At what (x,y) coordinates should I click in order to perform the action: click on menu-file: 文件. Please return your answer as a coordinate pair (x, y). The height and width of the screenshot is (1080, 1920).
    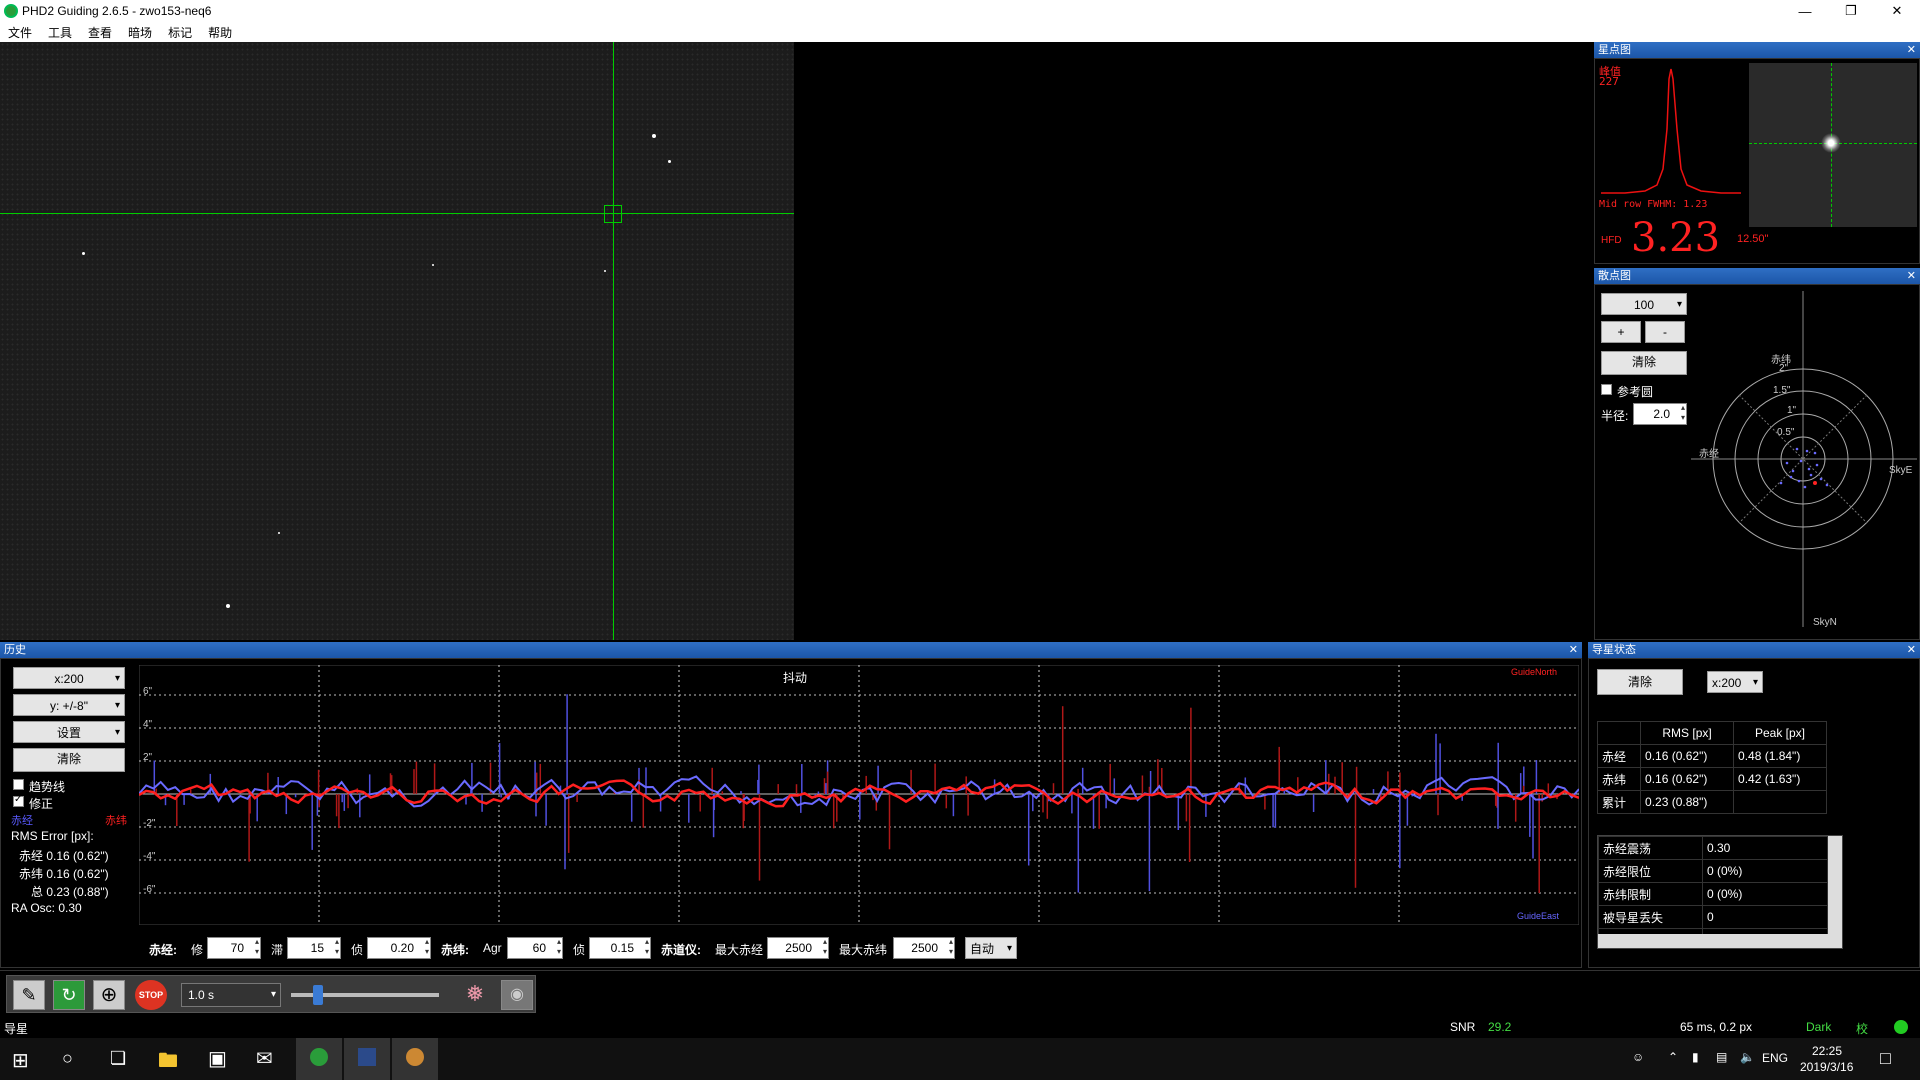
    Looking at the image, I should click on (20, 32).